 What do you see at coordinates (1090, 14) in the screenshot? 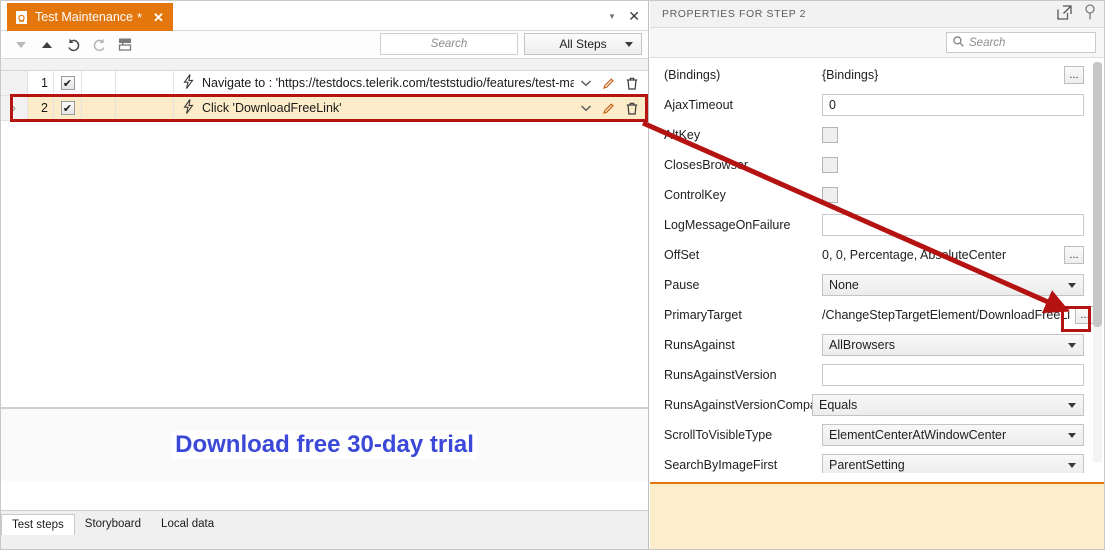
I see `pin-icon` at bounding box center [1090, 14].